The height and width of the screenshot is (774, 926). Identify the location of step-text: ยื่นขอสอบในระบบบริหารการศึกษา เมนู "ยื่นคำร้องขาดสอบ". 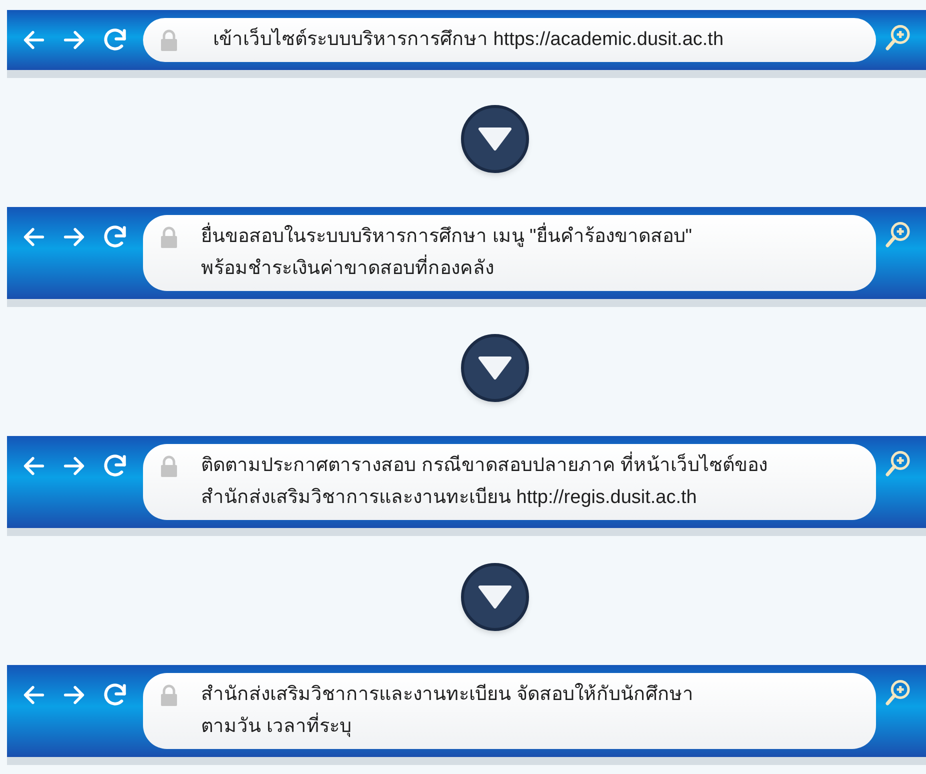
(446, 237).